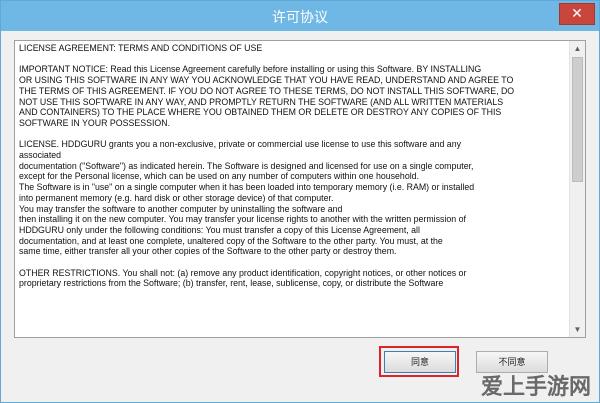 This screenshot has width=600, height=403. Describe the element at coordinates (577, 119) in the screenshot. I see `scroll-thumb` at that location.